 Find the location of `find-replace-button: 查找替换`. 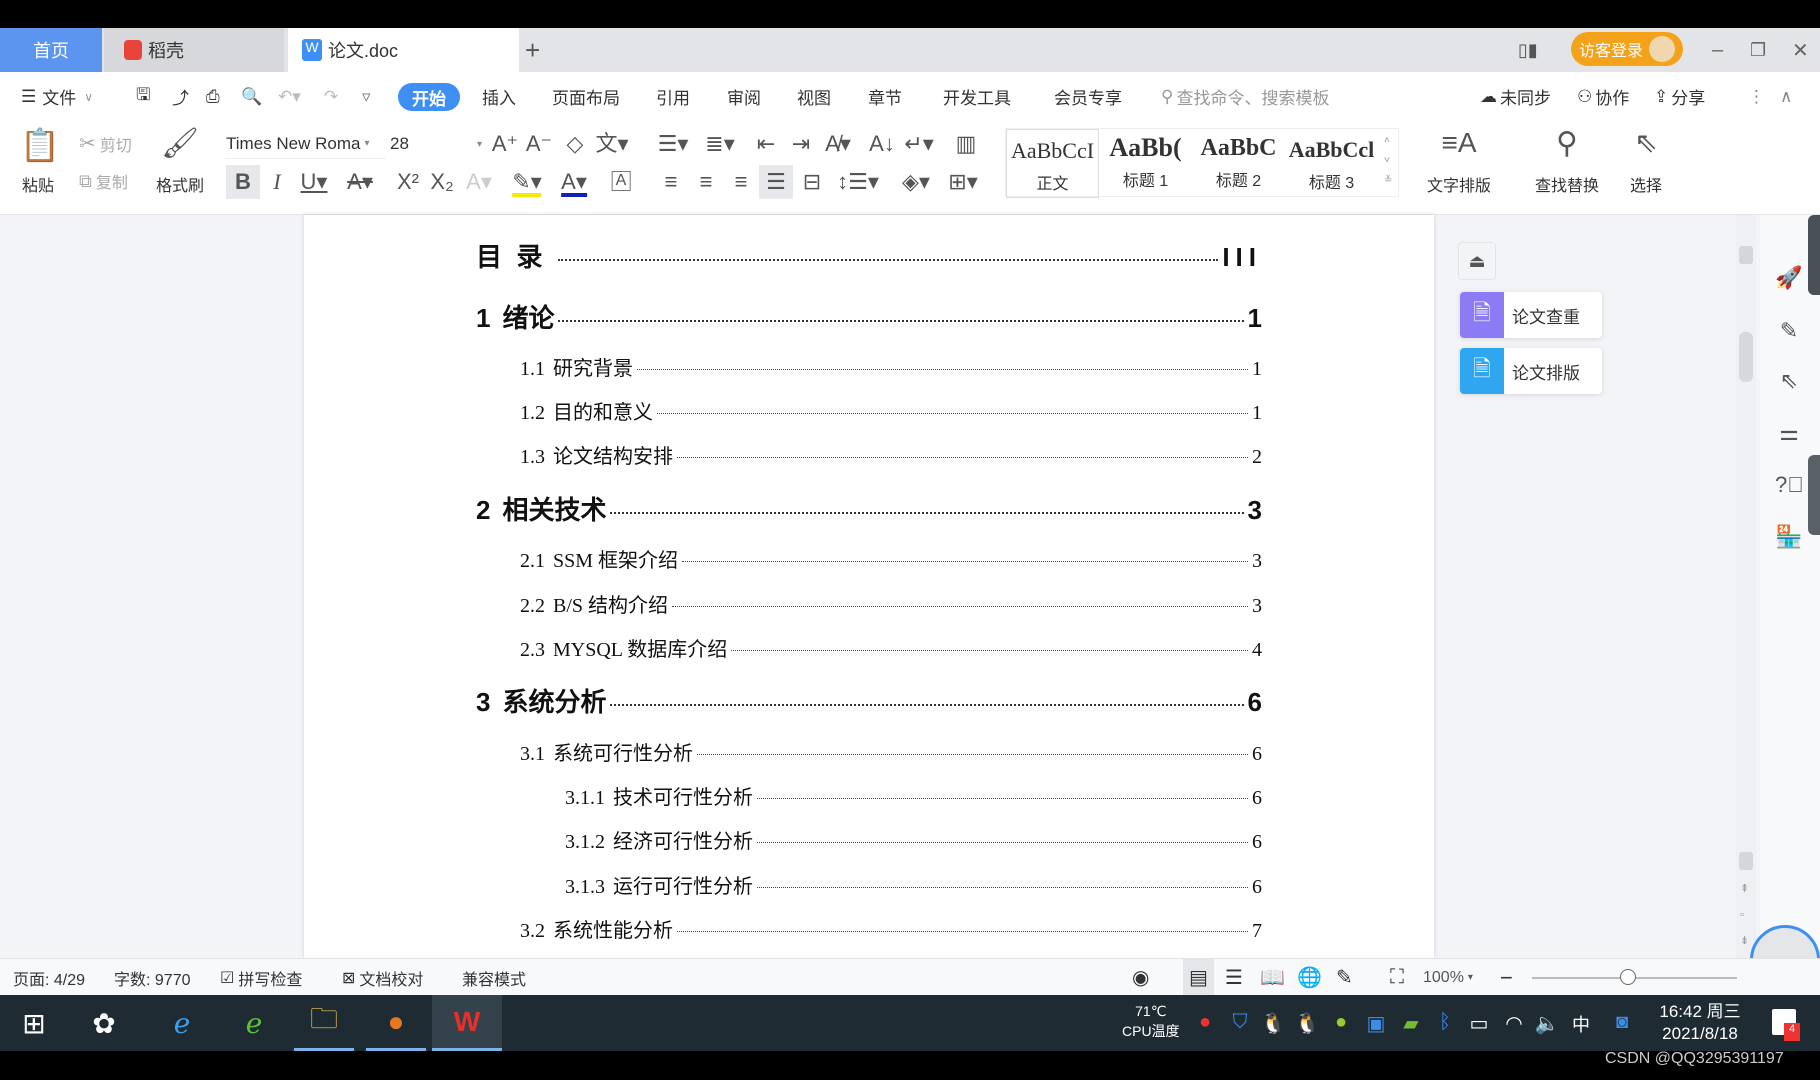

find-replace-button: 查找替换 is located at coordinates (1567, 184).